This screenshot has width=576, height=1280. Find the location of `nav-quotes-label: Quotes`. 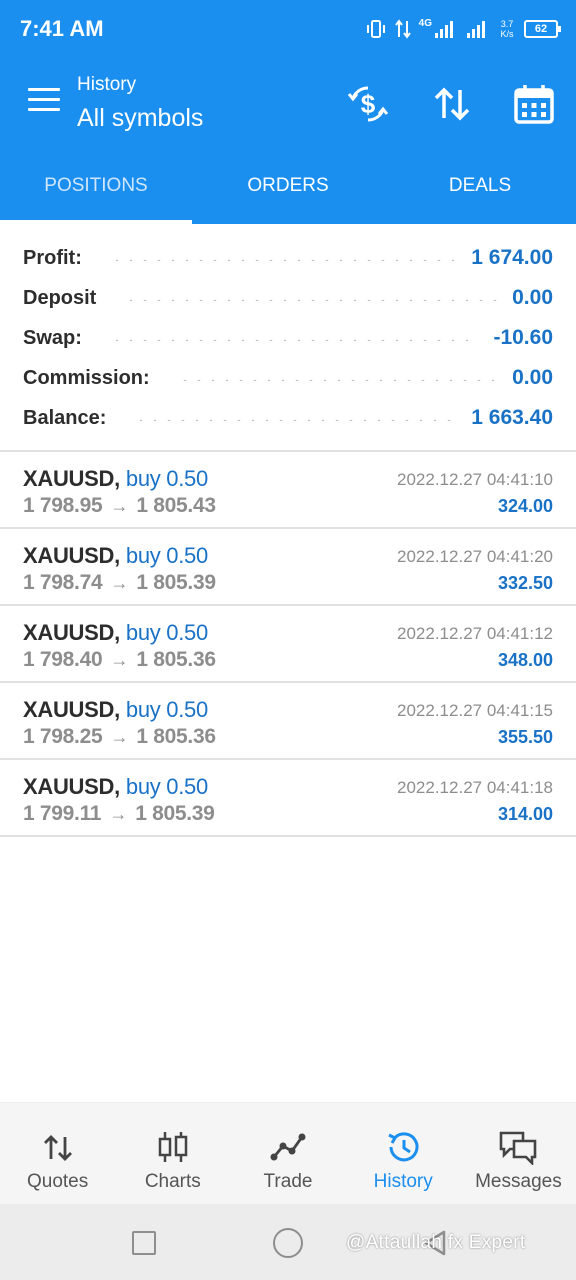

nav-quotes-label: Quotes is located at coordinates (57, 1181).